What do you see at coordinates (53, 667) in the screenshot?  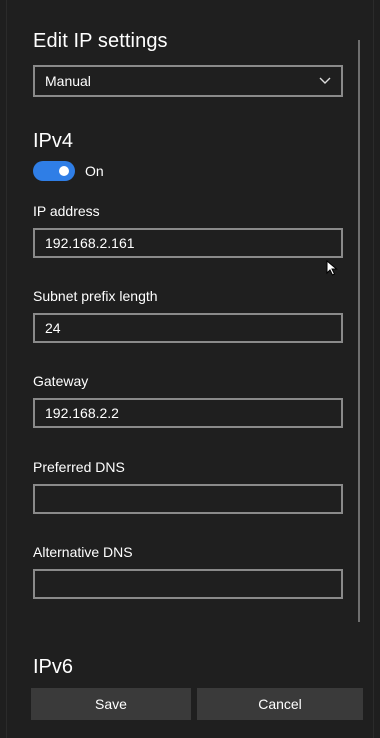 I see `ipv6-section-title: IPv6` at bounding box center [53, 667].